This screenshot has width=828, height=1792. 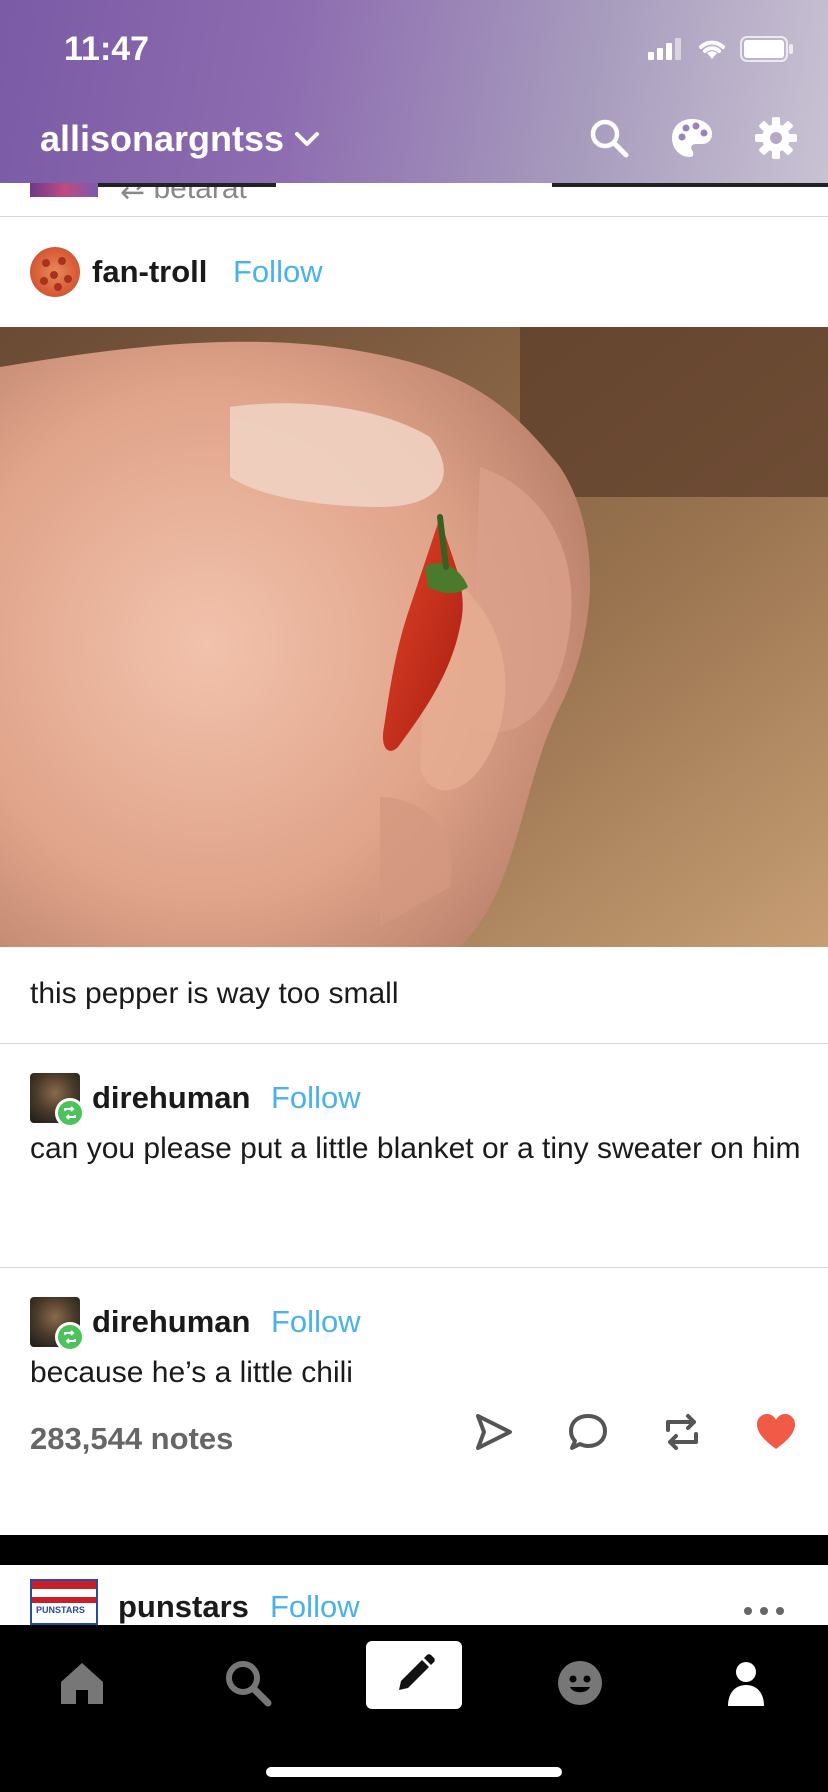 I want to click on chevron-down-icon, so click(x=307, y=139).